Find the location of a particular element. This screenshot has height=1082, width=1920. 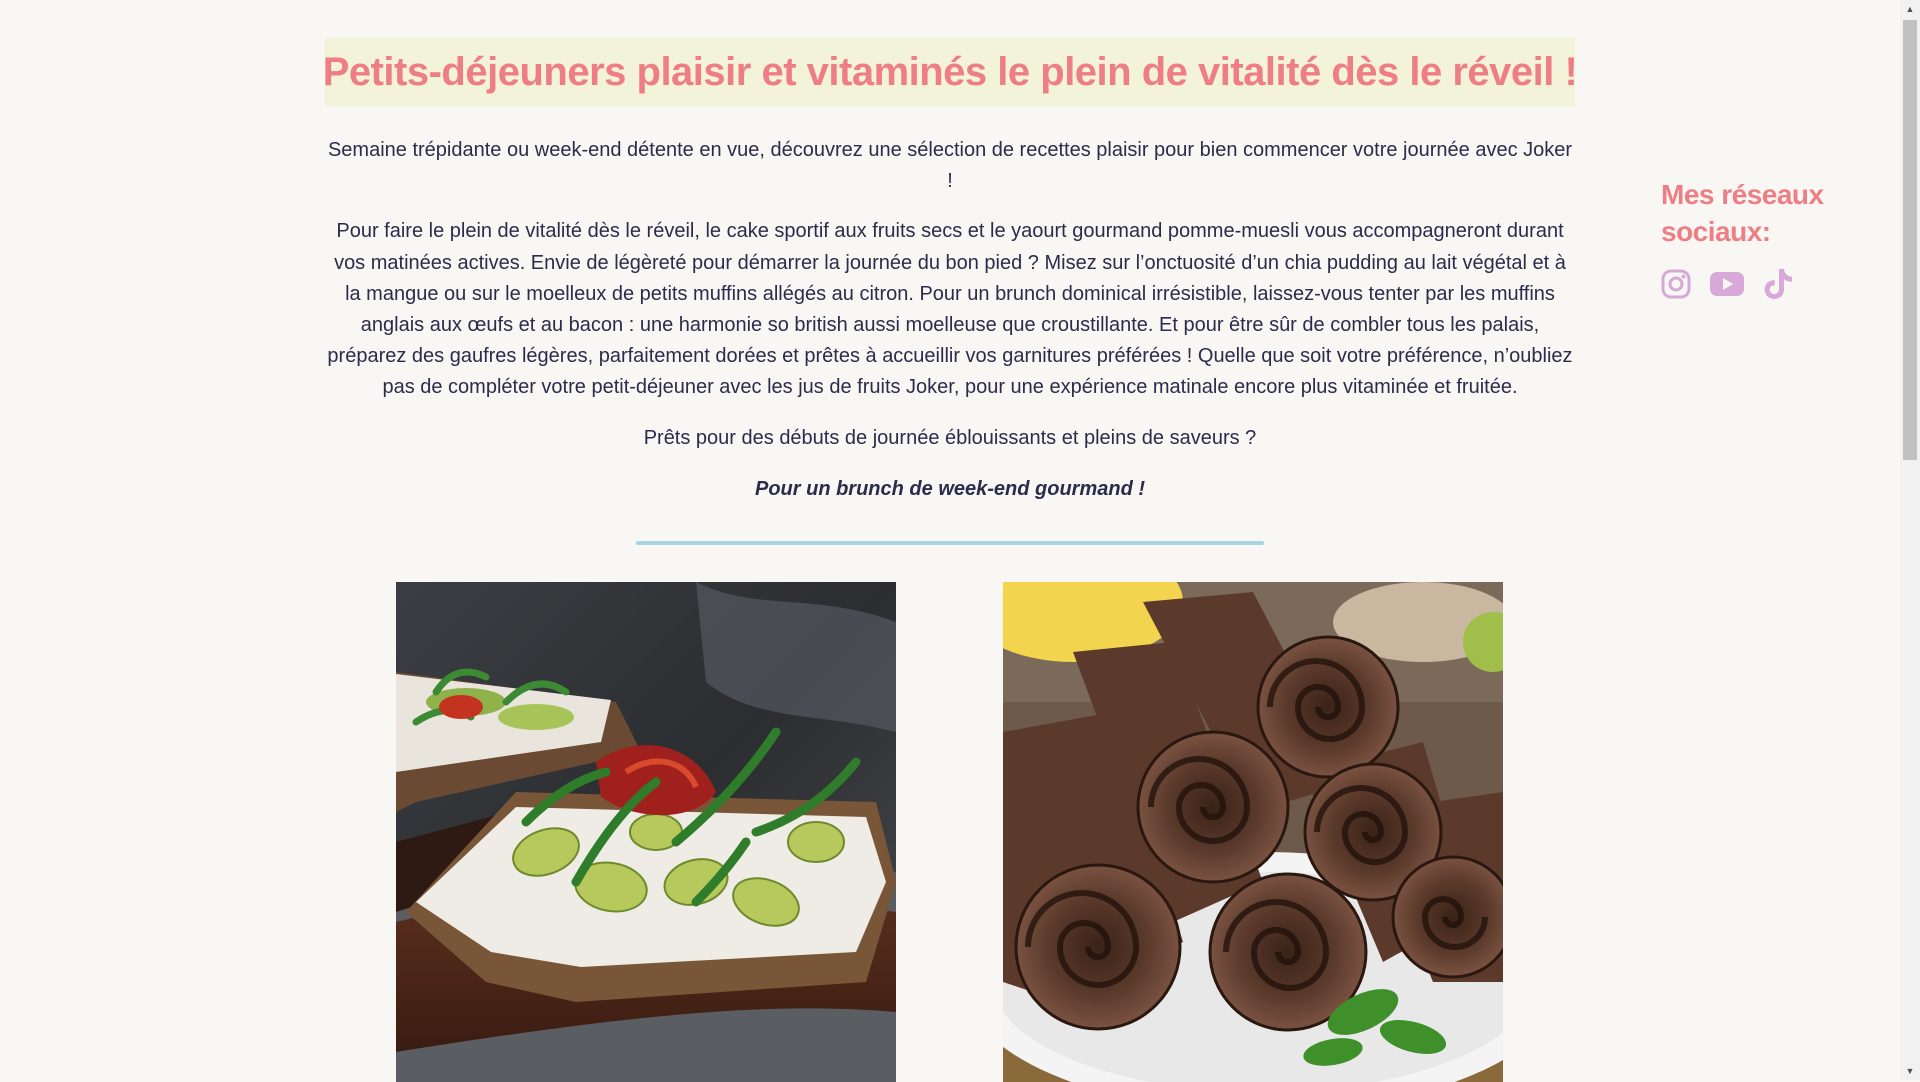

instagram-icon is located at coordinates (1676, 284).